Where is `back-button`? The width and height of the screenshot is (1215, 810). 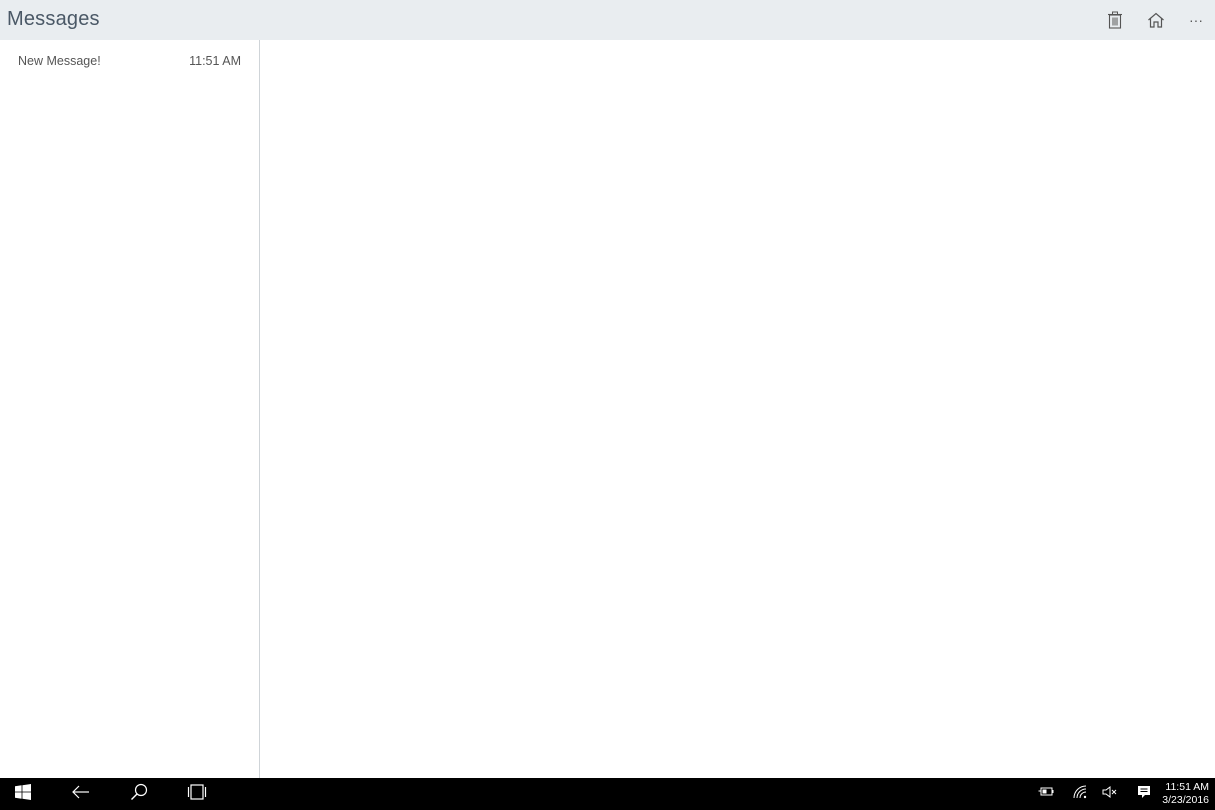
back-button is located at coordinates (81, 794).